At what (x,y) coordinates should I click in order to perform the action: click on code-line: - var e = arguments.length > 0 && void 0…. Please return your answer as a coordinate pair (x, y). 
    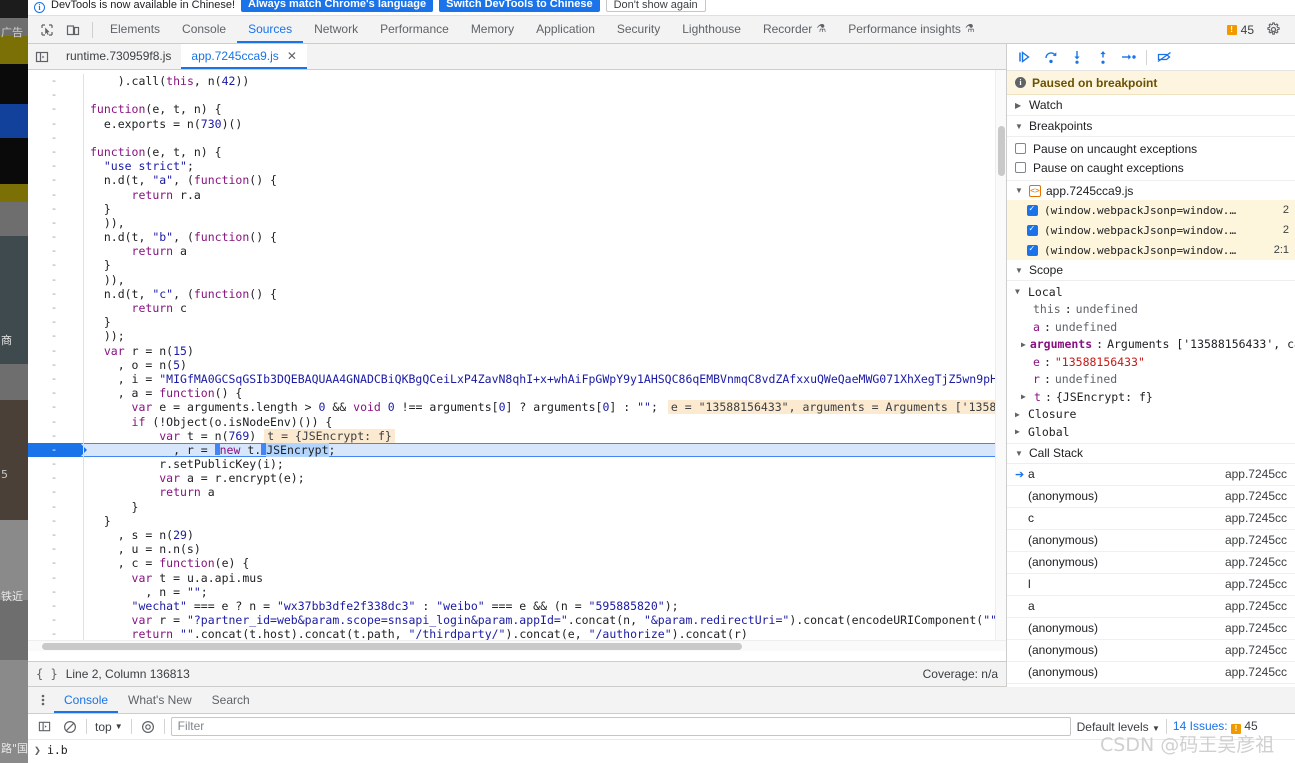
    Looking at the image, I should click on (517, 407).